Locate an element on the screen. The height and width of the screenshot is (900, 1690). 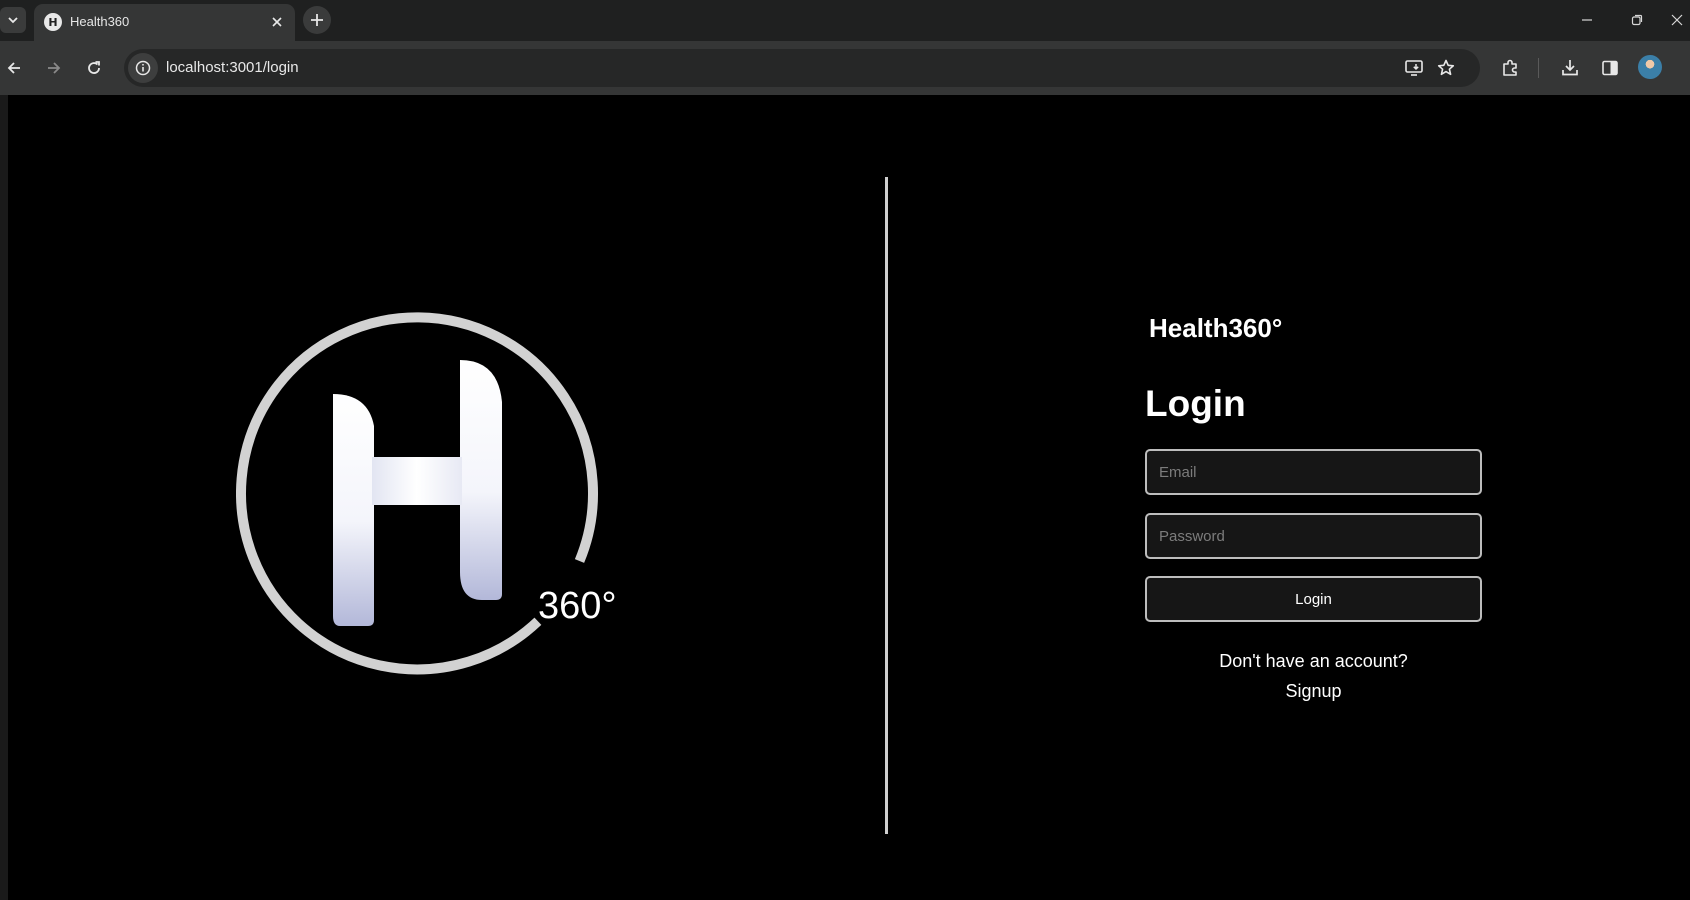
signup-link: Signup is located at coordinates (1313, 691).